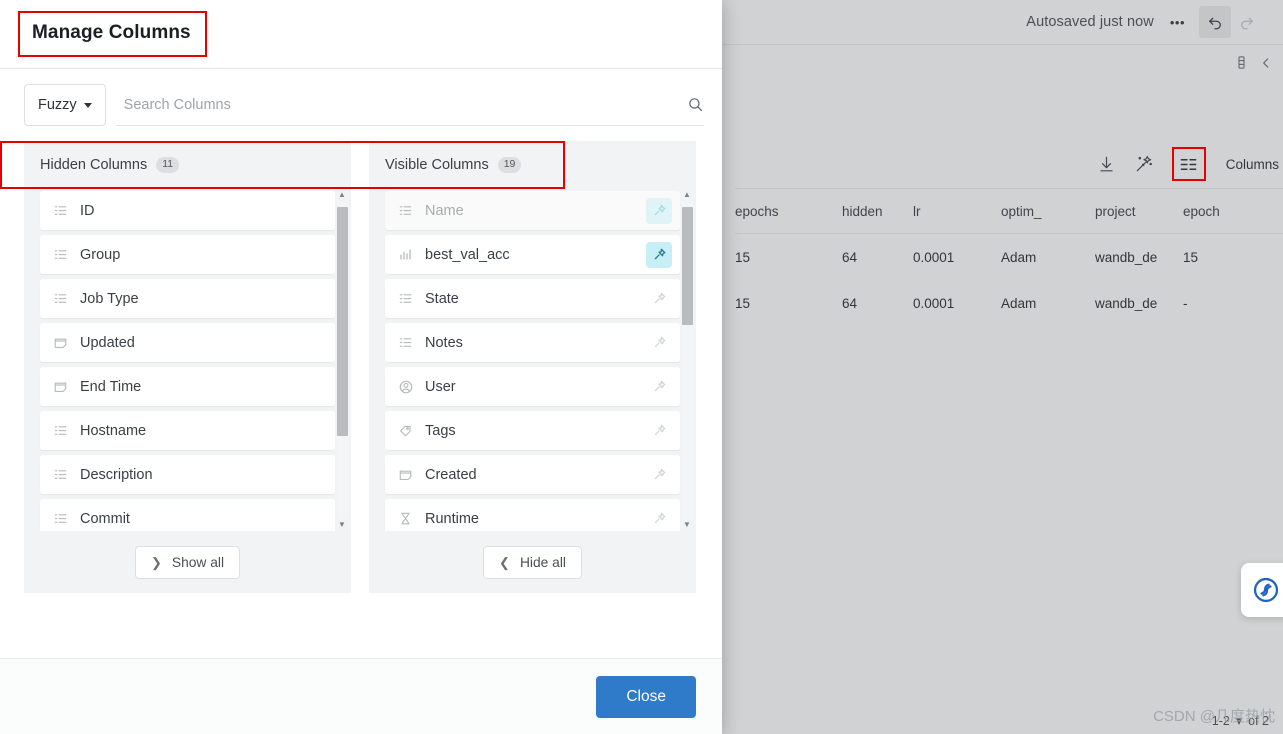 Image resolution: width=1283 pixels, height=734 pixels. What do you see at coordinates (532, 254) in the screenshot?
I see `list-item: best_val_acc` at bounding box center [532, 254].